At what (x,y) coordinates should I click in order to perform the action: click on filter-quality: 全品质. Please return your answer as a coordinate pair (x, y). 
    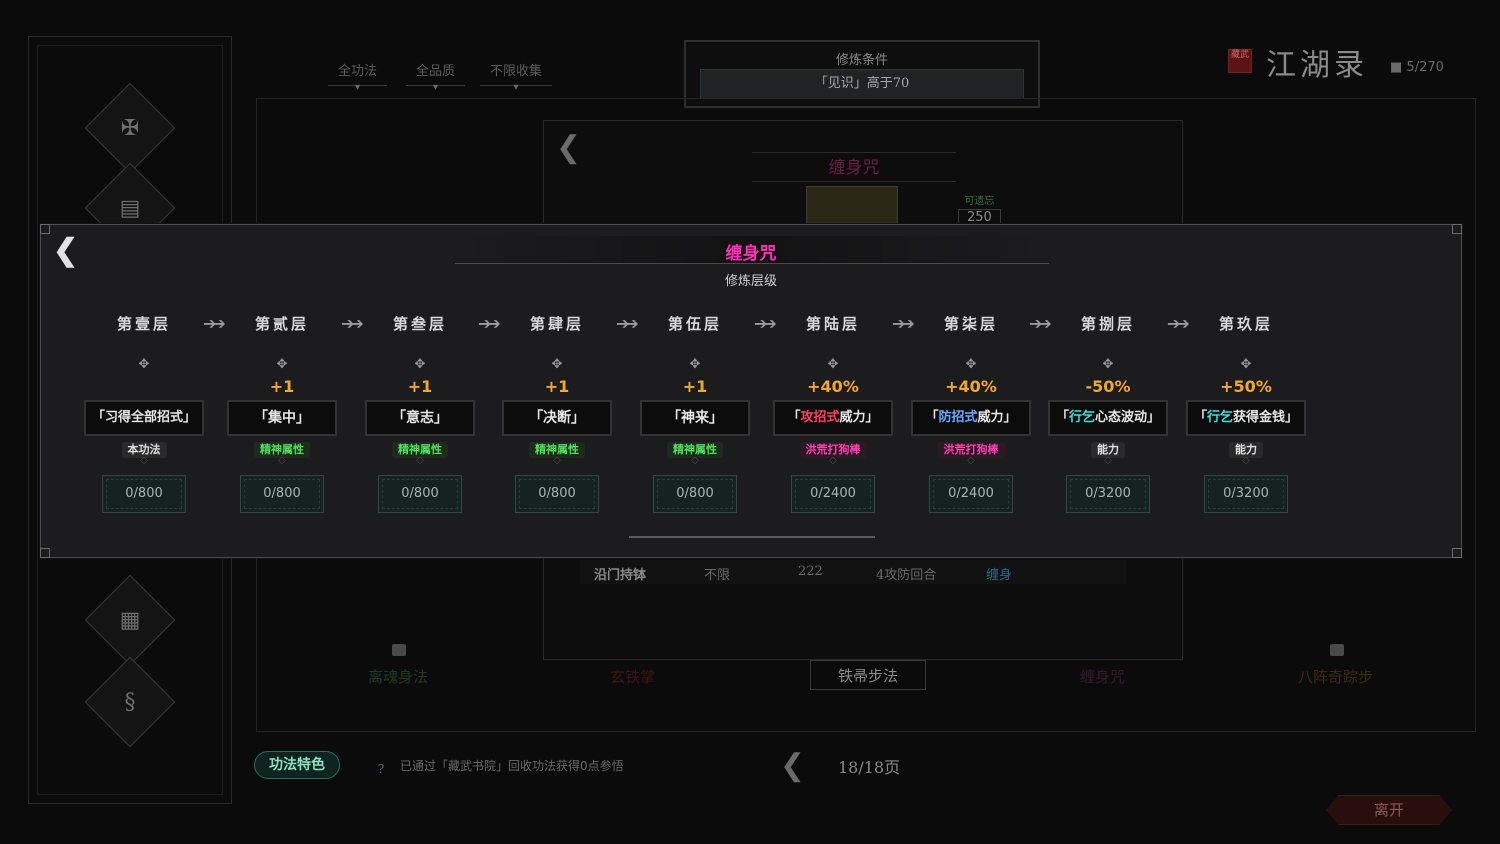
    Looking at the image, I should click on (436, 73).